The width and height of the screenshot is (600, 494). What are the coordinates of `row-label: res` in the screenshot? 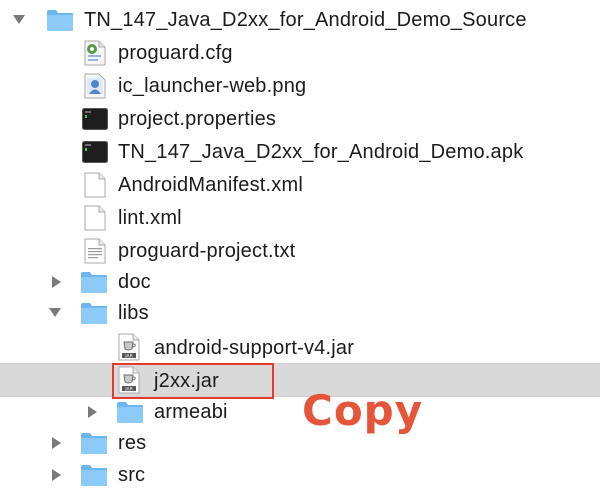 It's located at (132, 443).